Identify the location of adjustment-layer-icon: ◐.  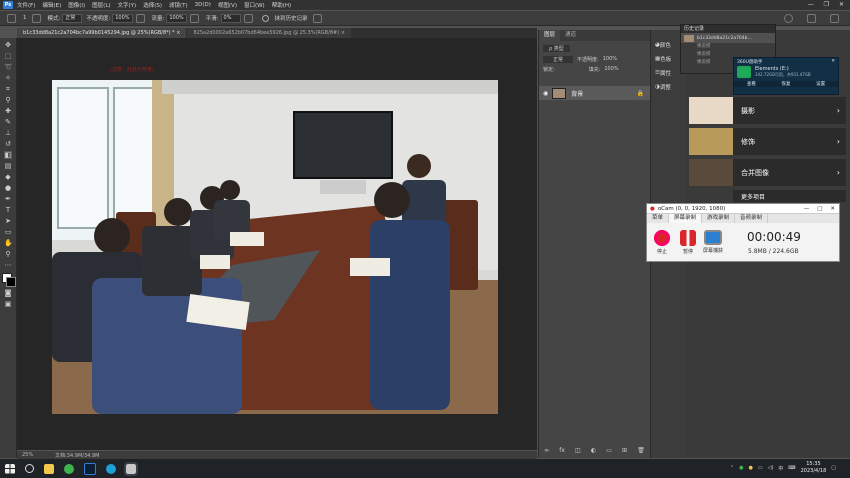
(593, 450).